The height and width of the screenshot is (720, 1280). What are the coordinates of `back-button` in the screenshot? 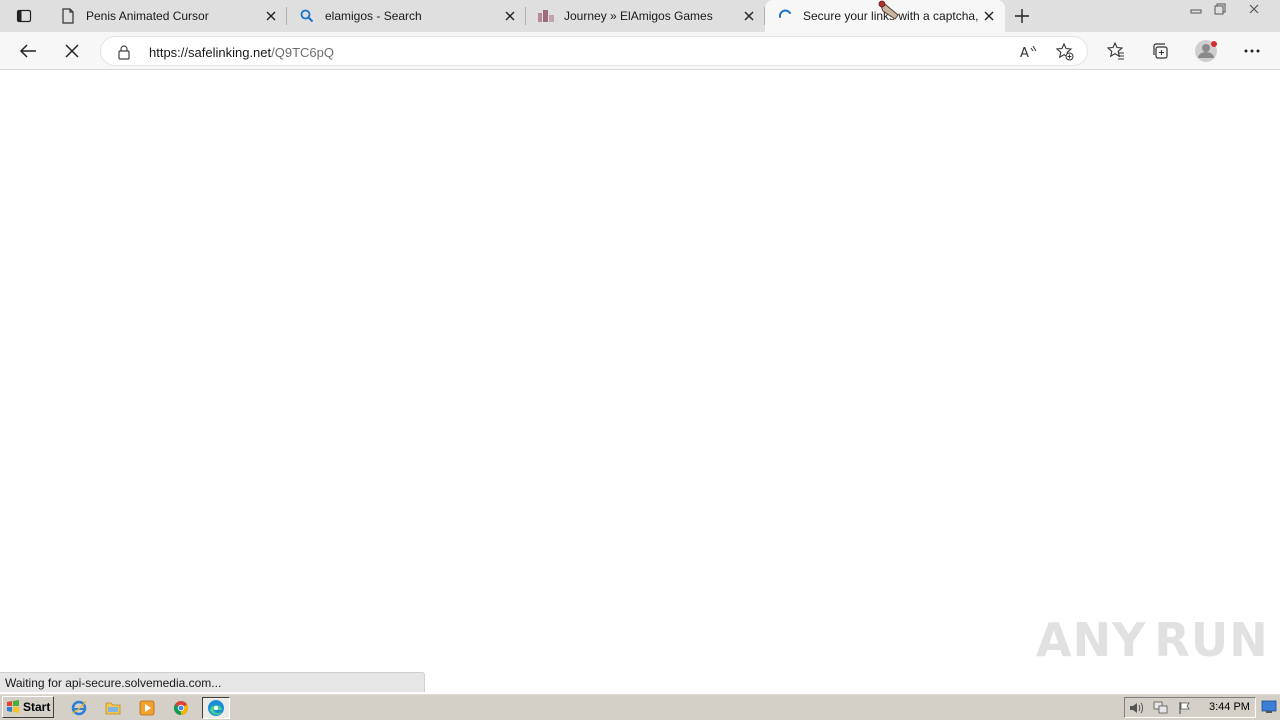 It's located at (28, 51).